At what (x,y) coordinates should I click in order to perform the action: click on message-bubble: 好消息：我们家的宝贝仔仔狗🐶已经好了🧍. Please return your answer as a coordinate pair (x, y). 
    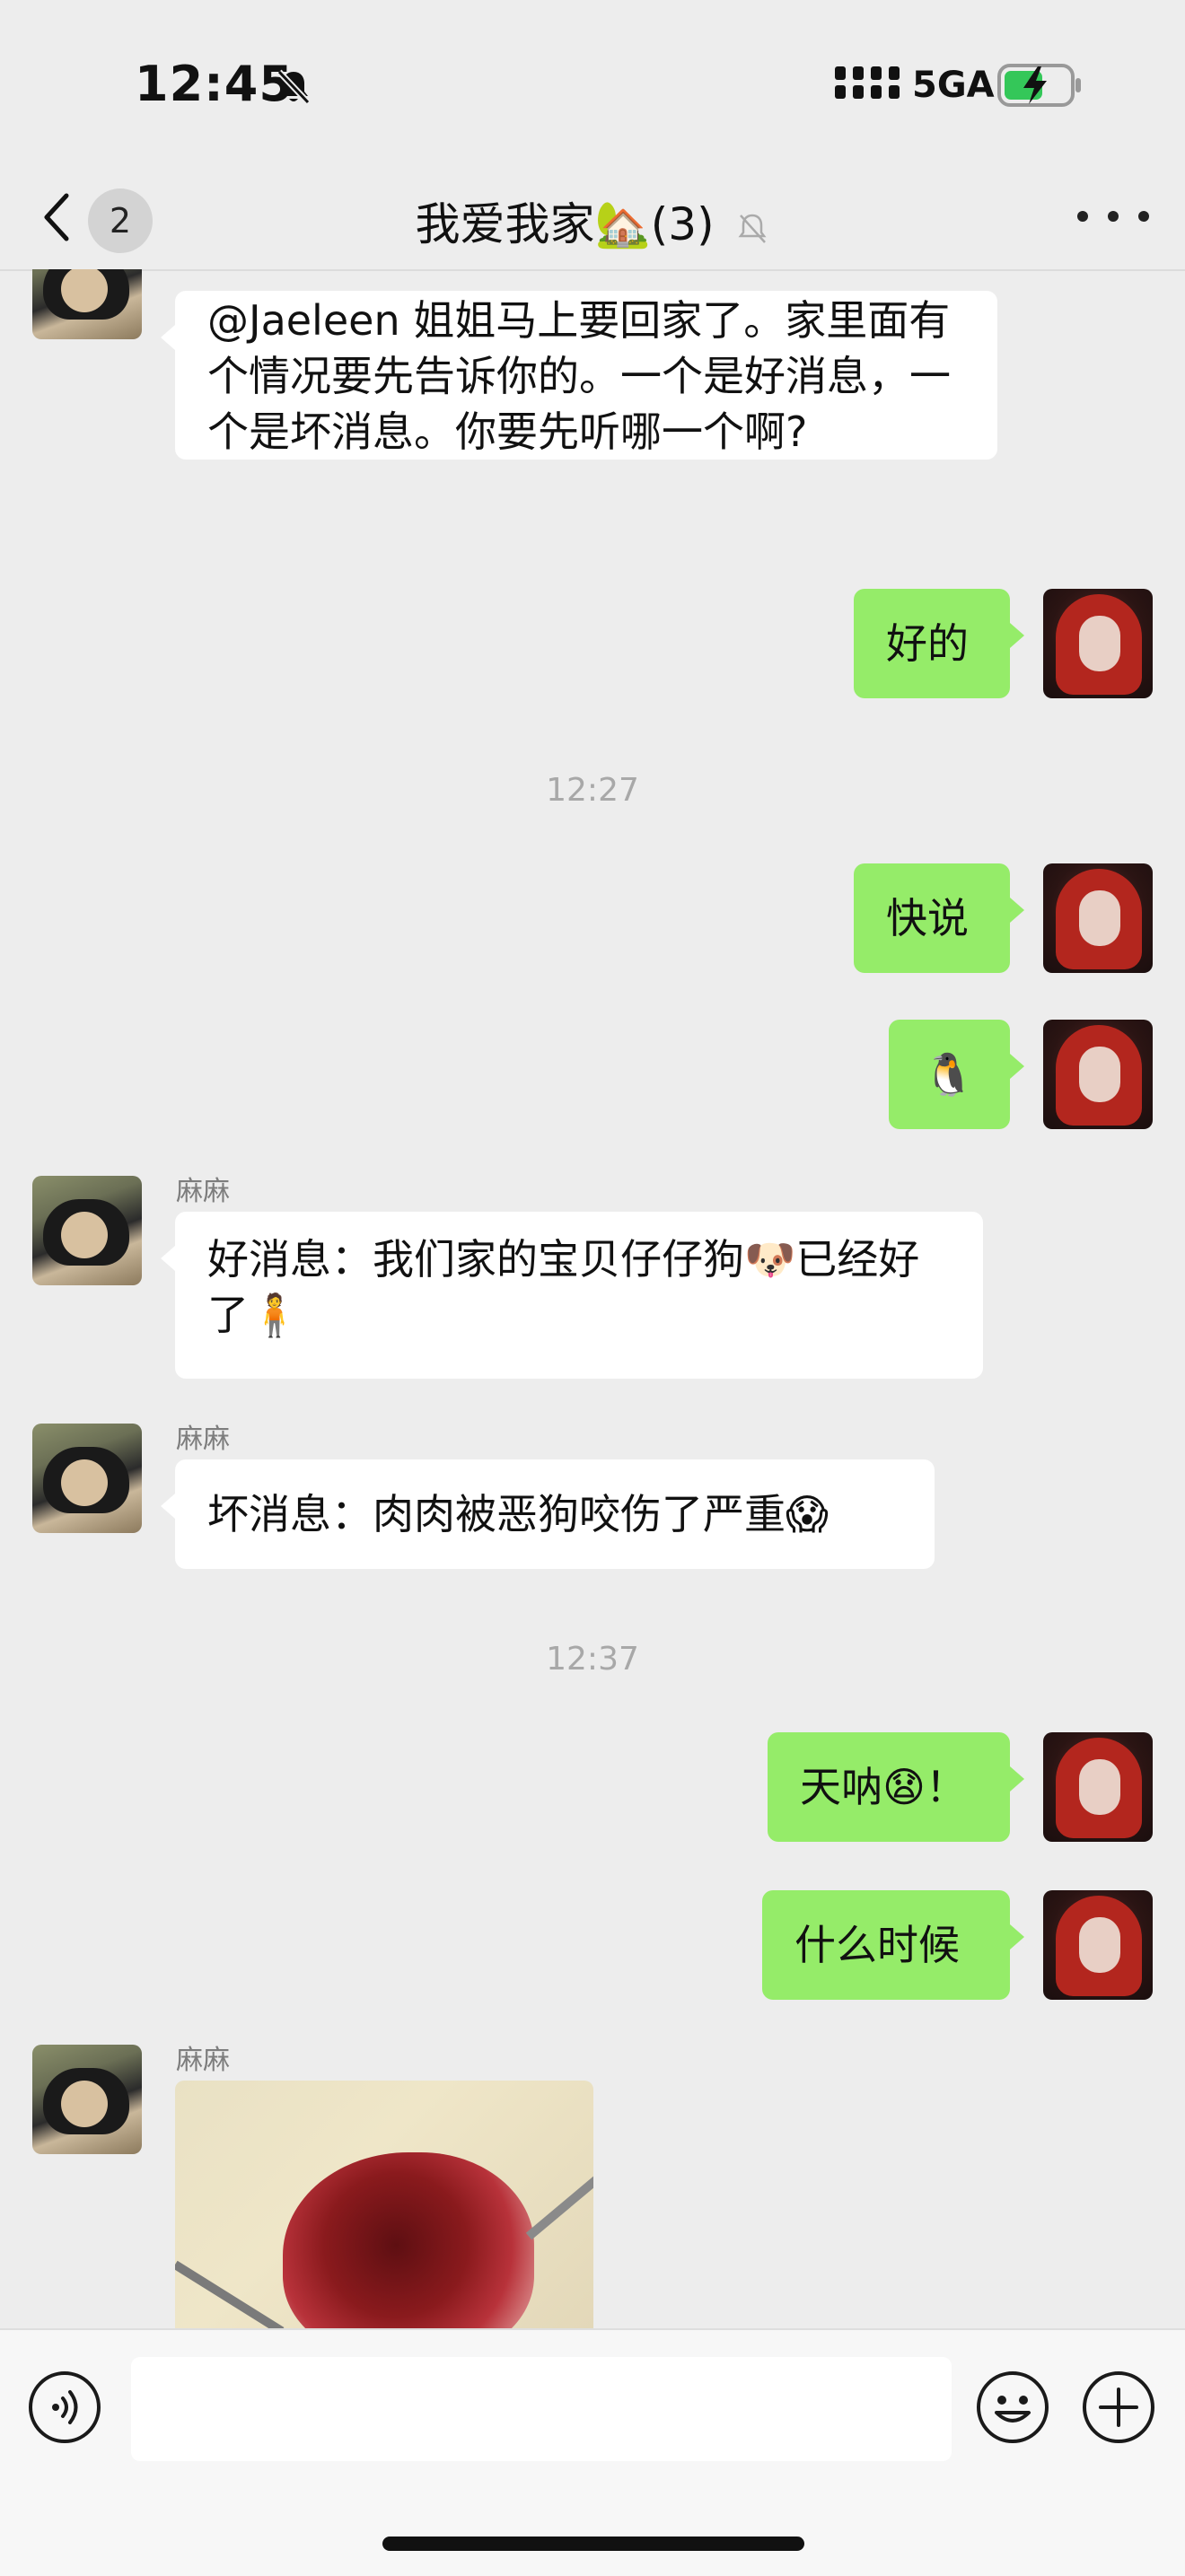
    Looking at the image, I should click on (572, 1295).